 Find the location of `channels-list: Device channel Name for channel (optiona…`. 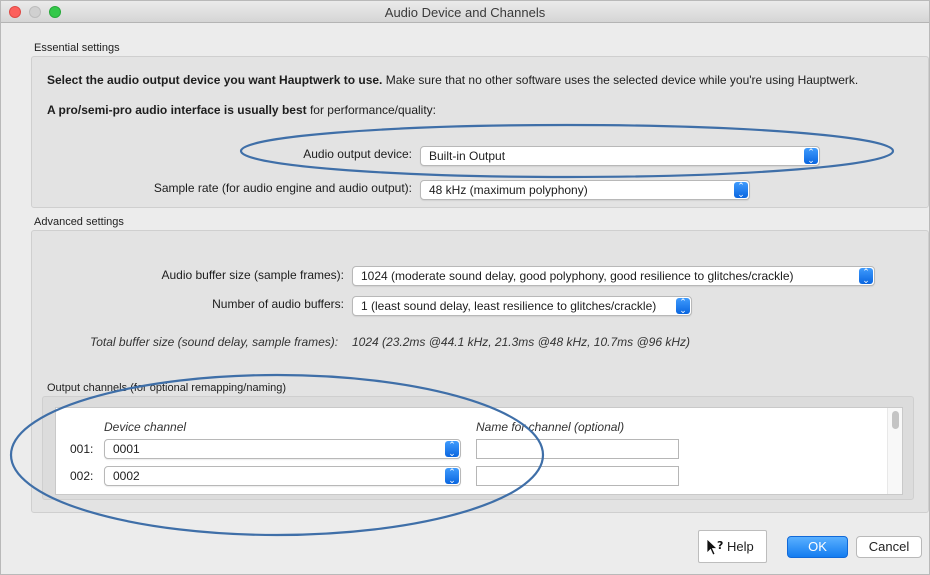

channels-list: Device channel Name for channel (optiona… is located at coordinates (479, 451).